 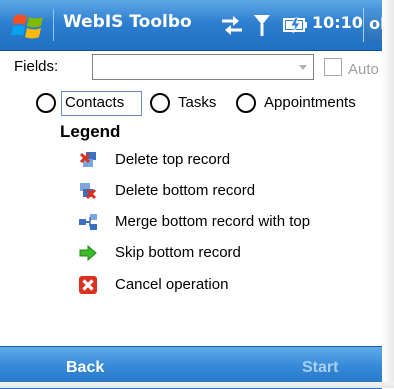 What do you see at coordinates (88, 222) in the screenshot?
I see `merge-records-icon` at bounding box center [88, 222].